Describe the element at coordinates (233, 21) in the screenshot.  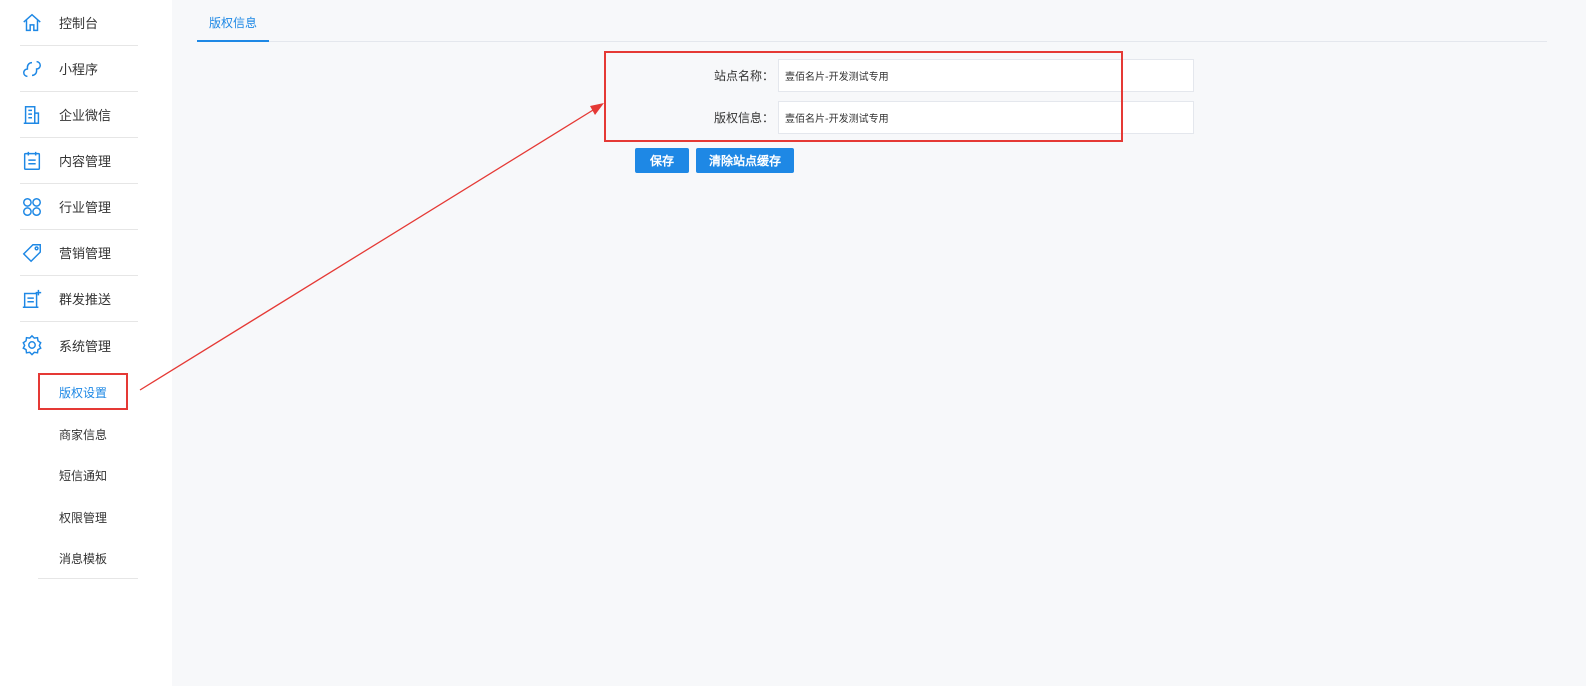
I see `tab-copyright-info: 版权信息` at that location.